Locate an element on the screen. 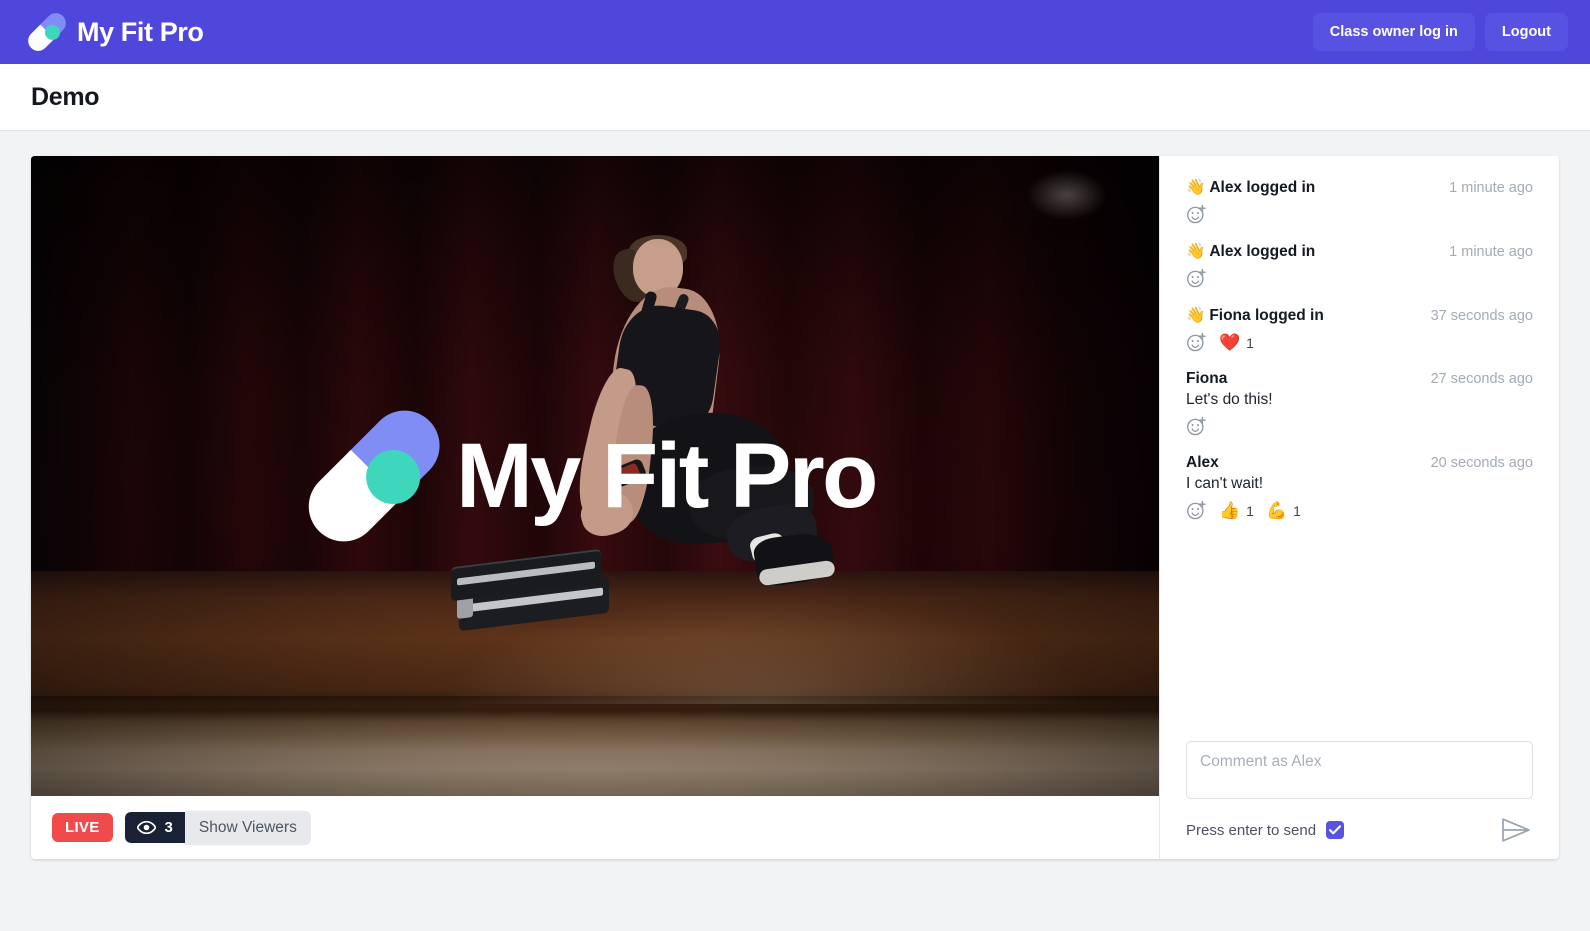 This screenshot has height=931, width=1590. heart-emoji-icon: ❤️ is located at coordinates (1230, 342).